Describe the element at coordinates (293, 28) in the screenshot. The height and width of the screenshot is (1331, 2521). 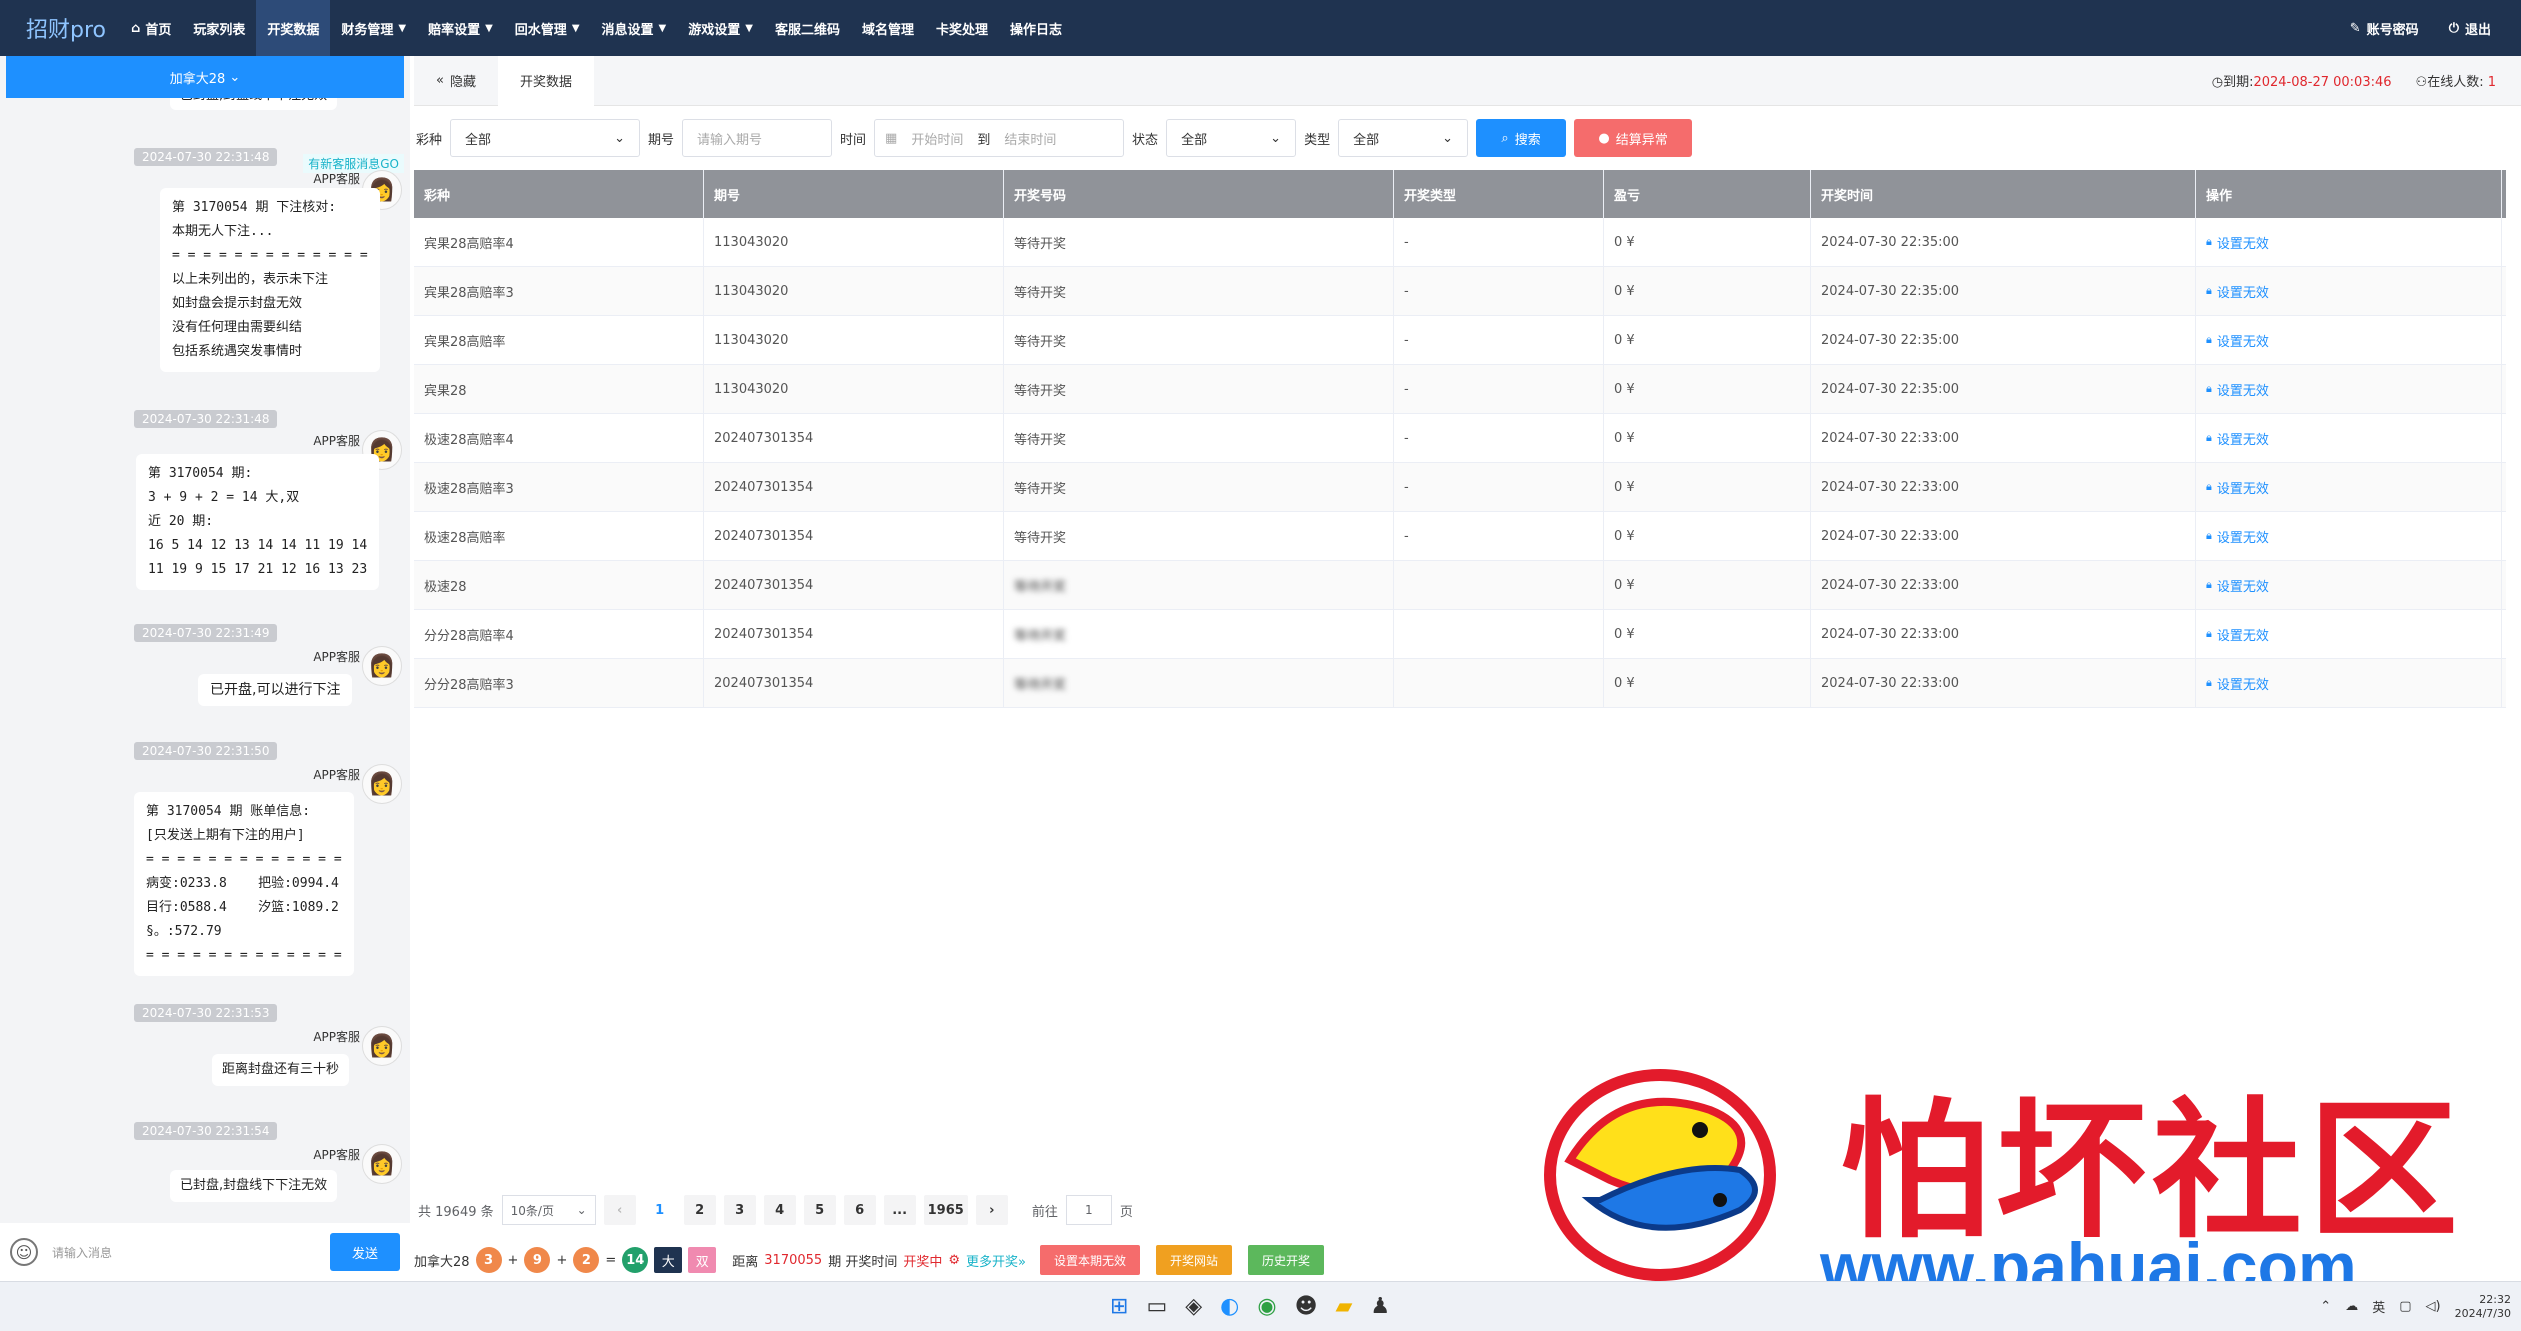
I see `nav-draw-data: 开奖数据` at that location.